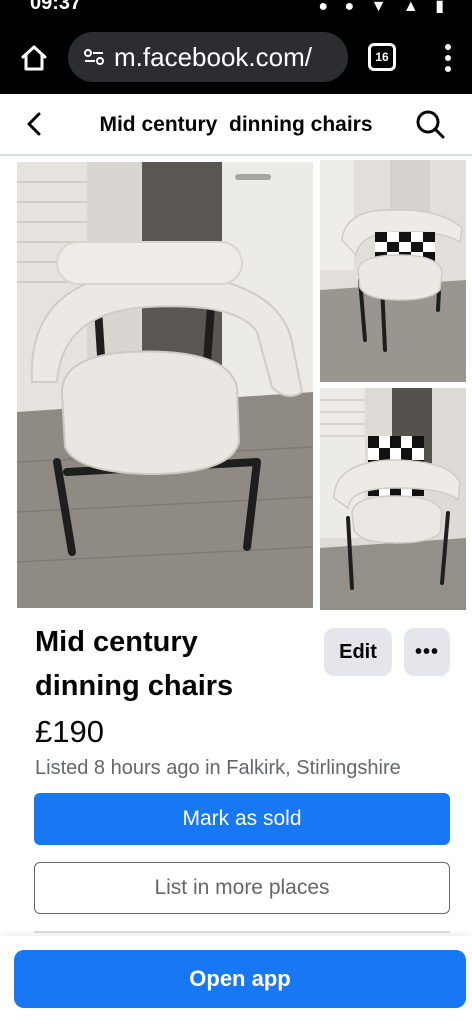 Image resolution: width=472 pixels, height=1024 pixels. What do you see at coordinates (94, 57) in the screenshot?
I see `site-settings-icon` at bounding box center [94, 57].